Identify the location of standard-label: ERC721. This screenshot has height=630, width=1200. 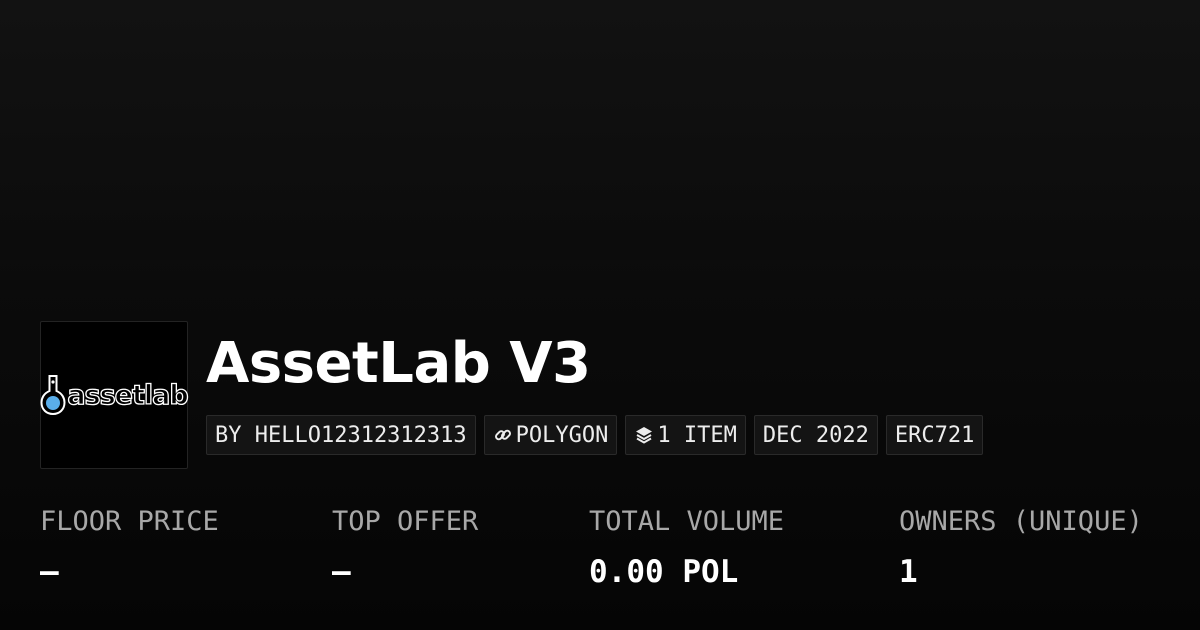
(934, 435).